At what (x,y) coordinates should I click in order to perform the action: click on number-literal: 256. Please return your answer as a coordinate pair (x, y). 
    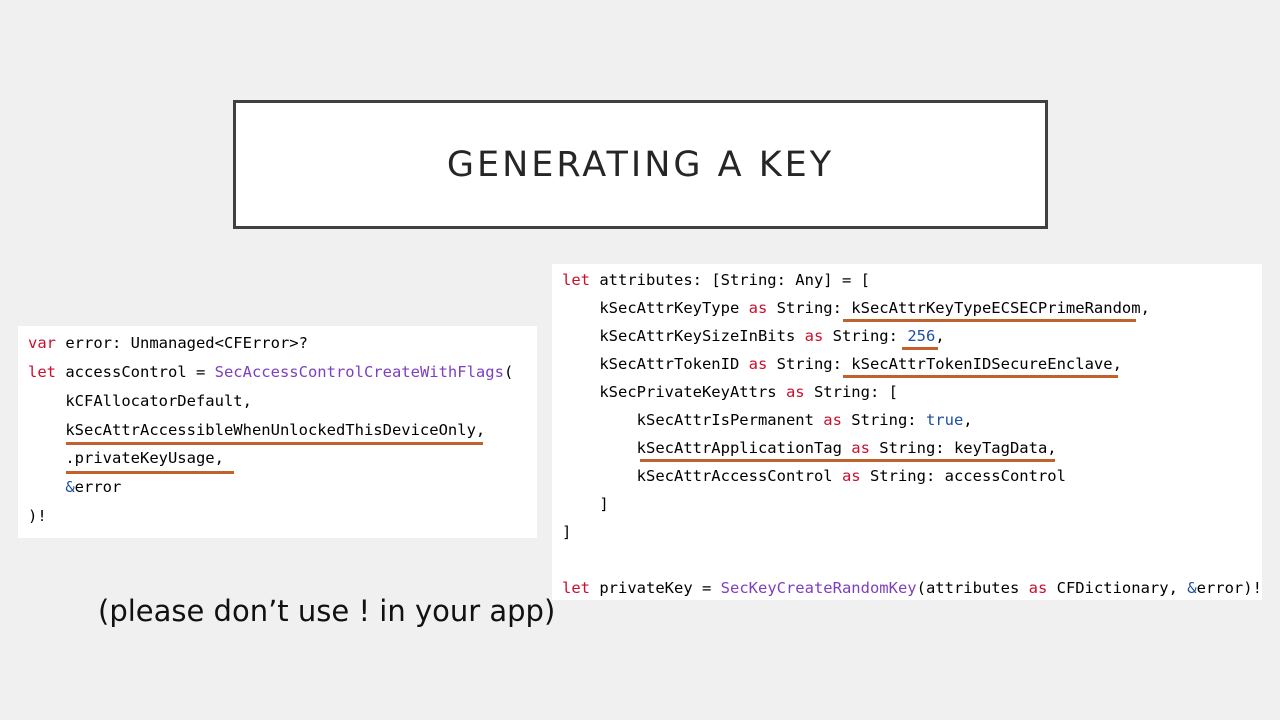
    Looking at the image, I should click on (921, 336).